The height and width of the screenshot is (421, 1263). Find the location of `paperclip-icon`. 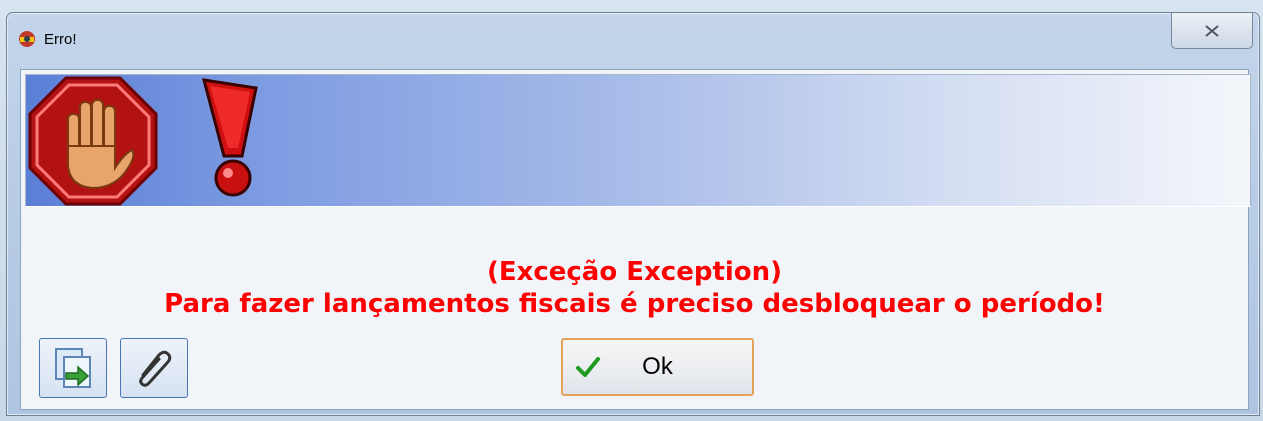

paperclip-icon is located at coordinates (155, 368).